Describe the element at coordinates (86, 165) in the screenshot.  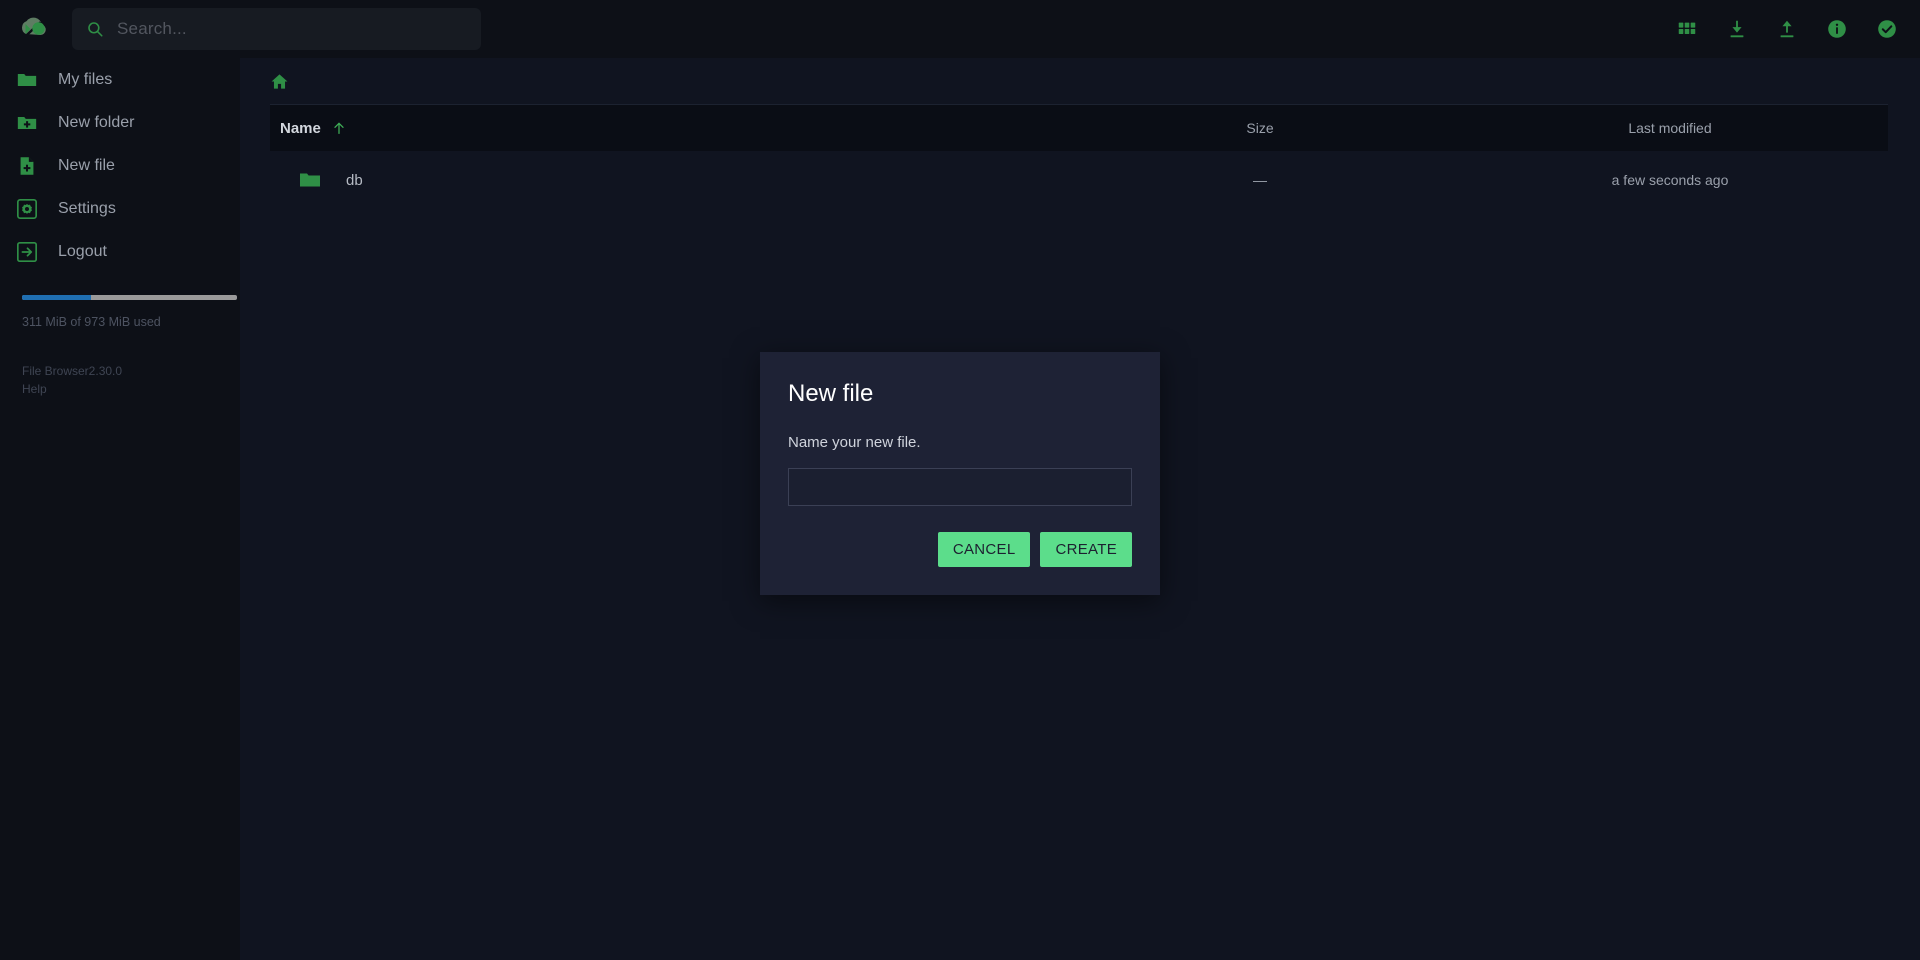
I see `sidebar-item-label: New file` at that location.